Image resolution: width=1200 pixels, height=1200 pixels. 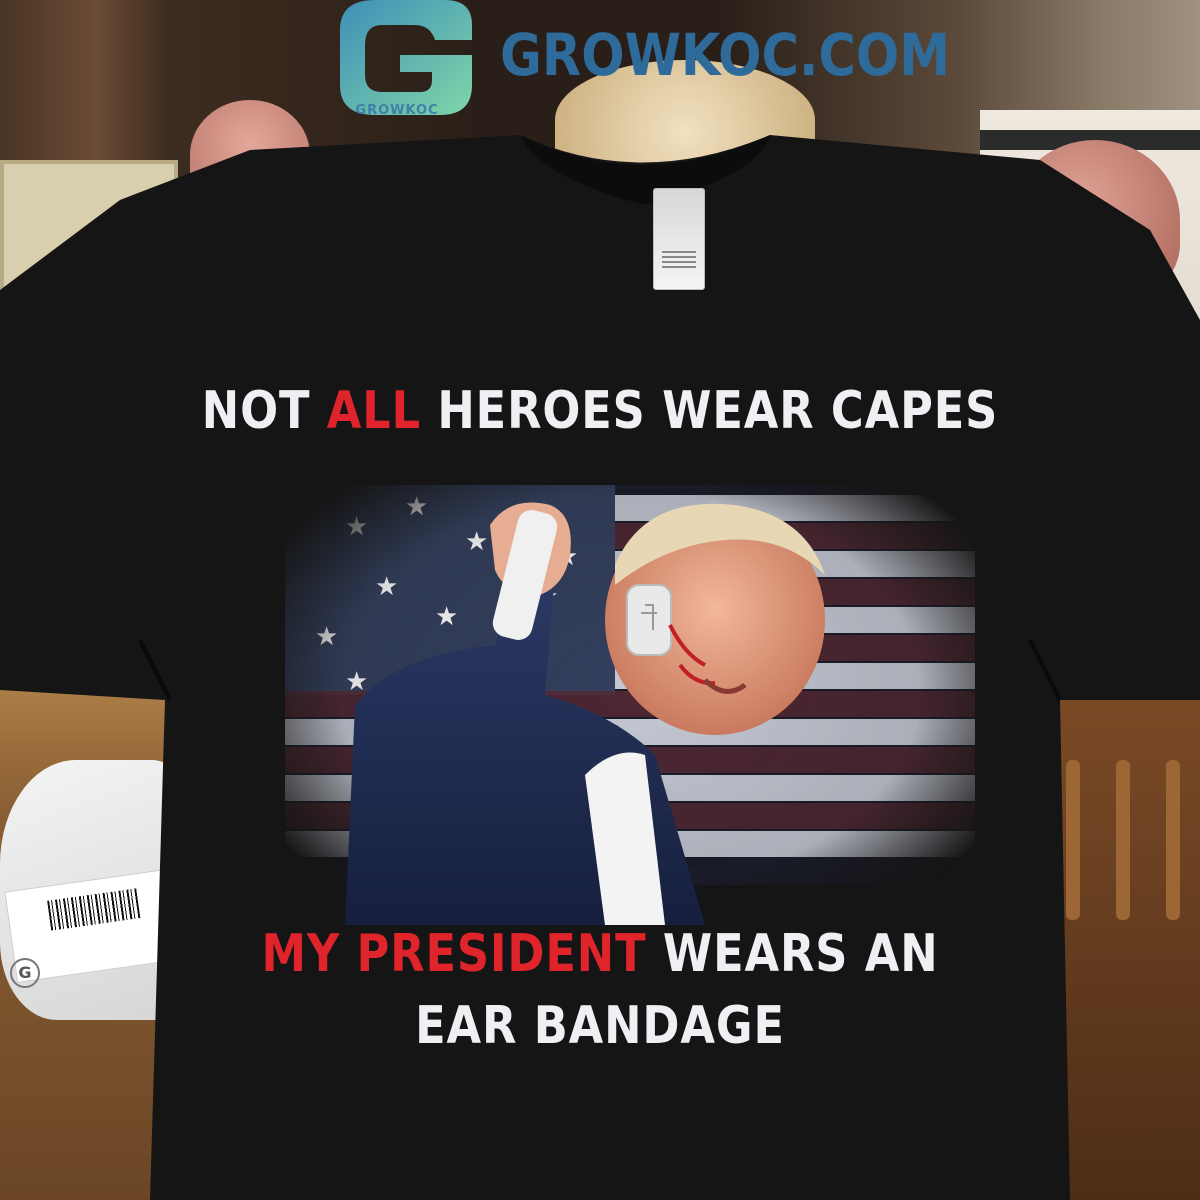 I want to click on print-line-2: MY PRESIDENT WEARS AN, so click(x=600, y=954).